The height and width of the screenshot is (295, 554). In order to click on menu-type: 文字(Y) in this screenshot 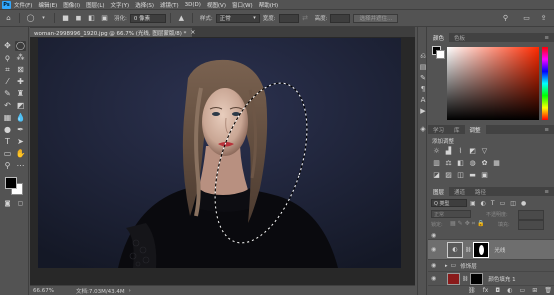, I will do `click(120, 5)`.